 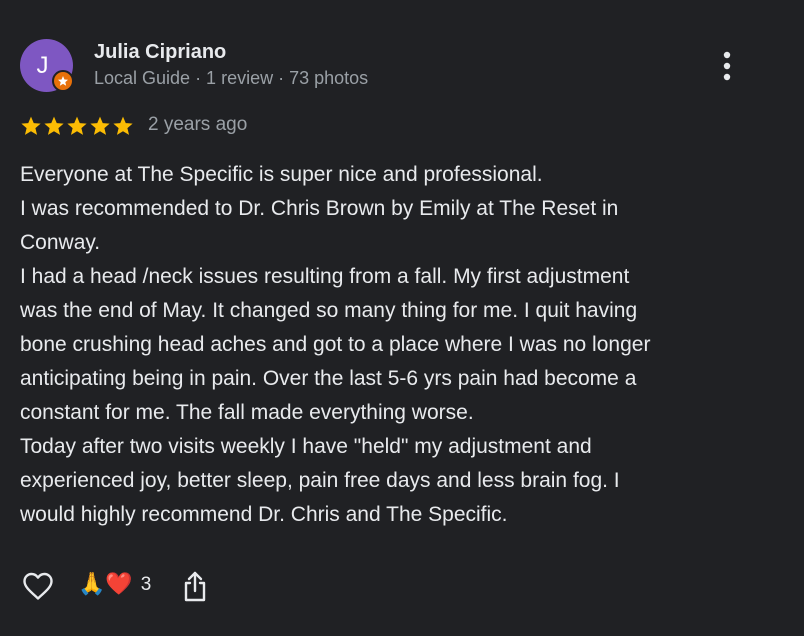 What do you see at coordinates (63, 81) in the screenshot?
I see `local-guide-badge-icon` at bounding box center [63, 81].